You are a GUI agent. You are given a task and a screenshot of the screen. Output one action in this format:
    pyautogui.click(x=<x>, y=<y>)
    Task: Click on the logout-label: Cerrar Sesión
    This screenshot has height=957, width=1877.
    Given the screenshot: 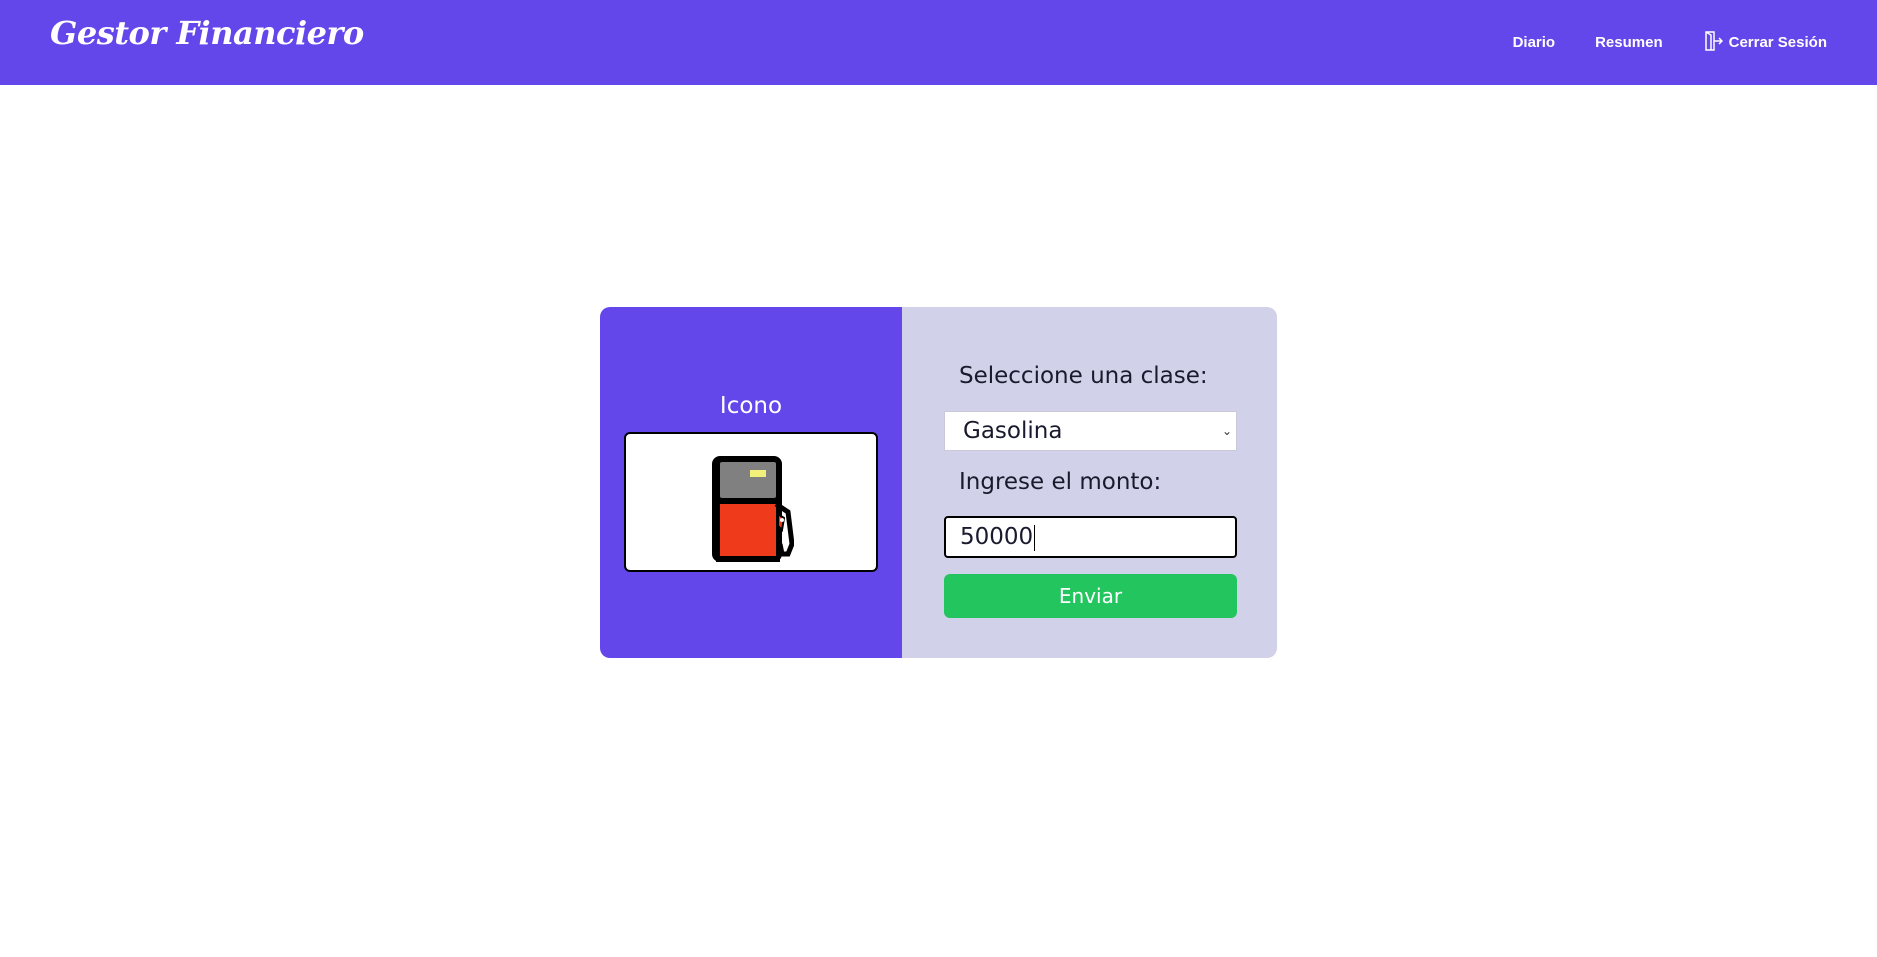 What is the action you would take?
    pyautogui.click(x=1777, y=42)
    